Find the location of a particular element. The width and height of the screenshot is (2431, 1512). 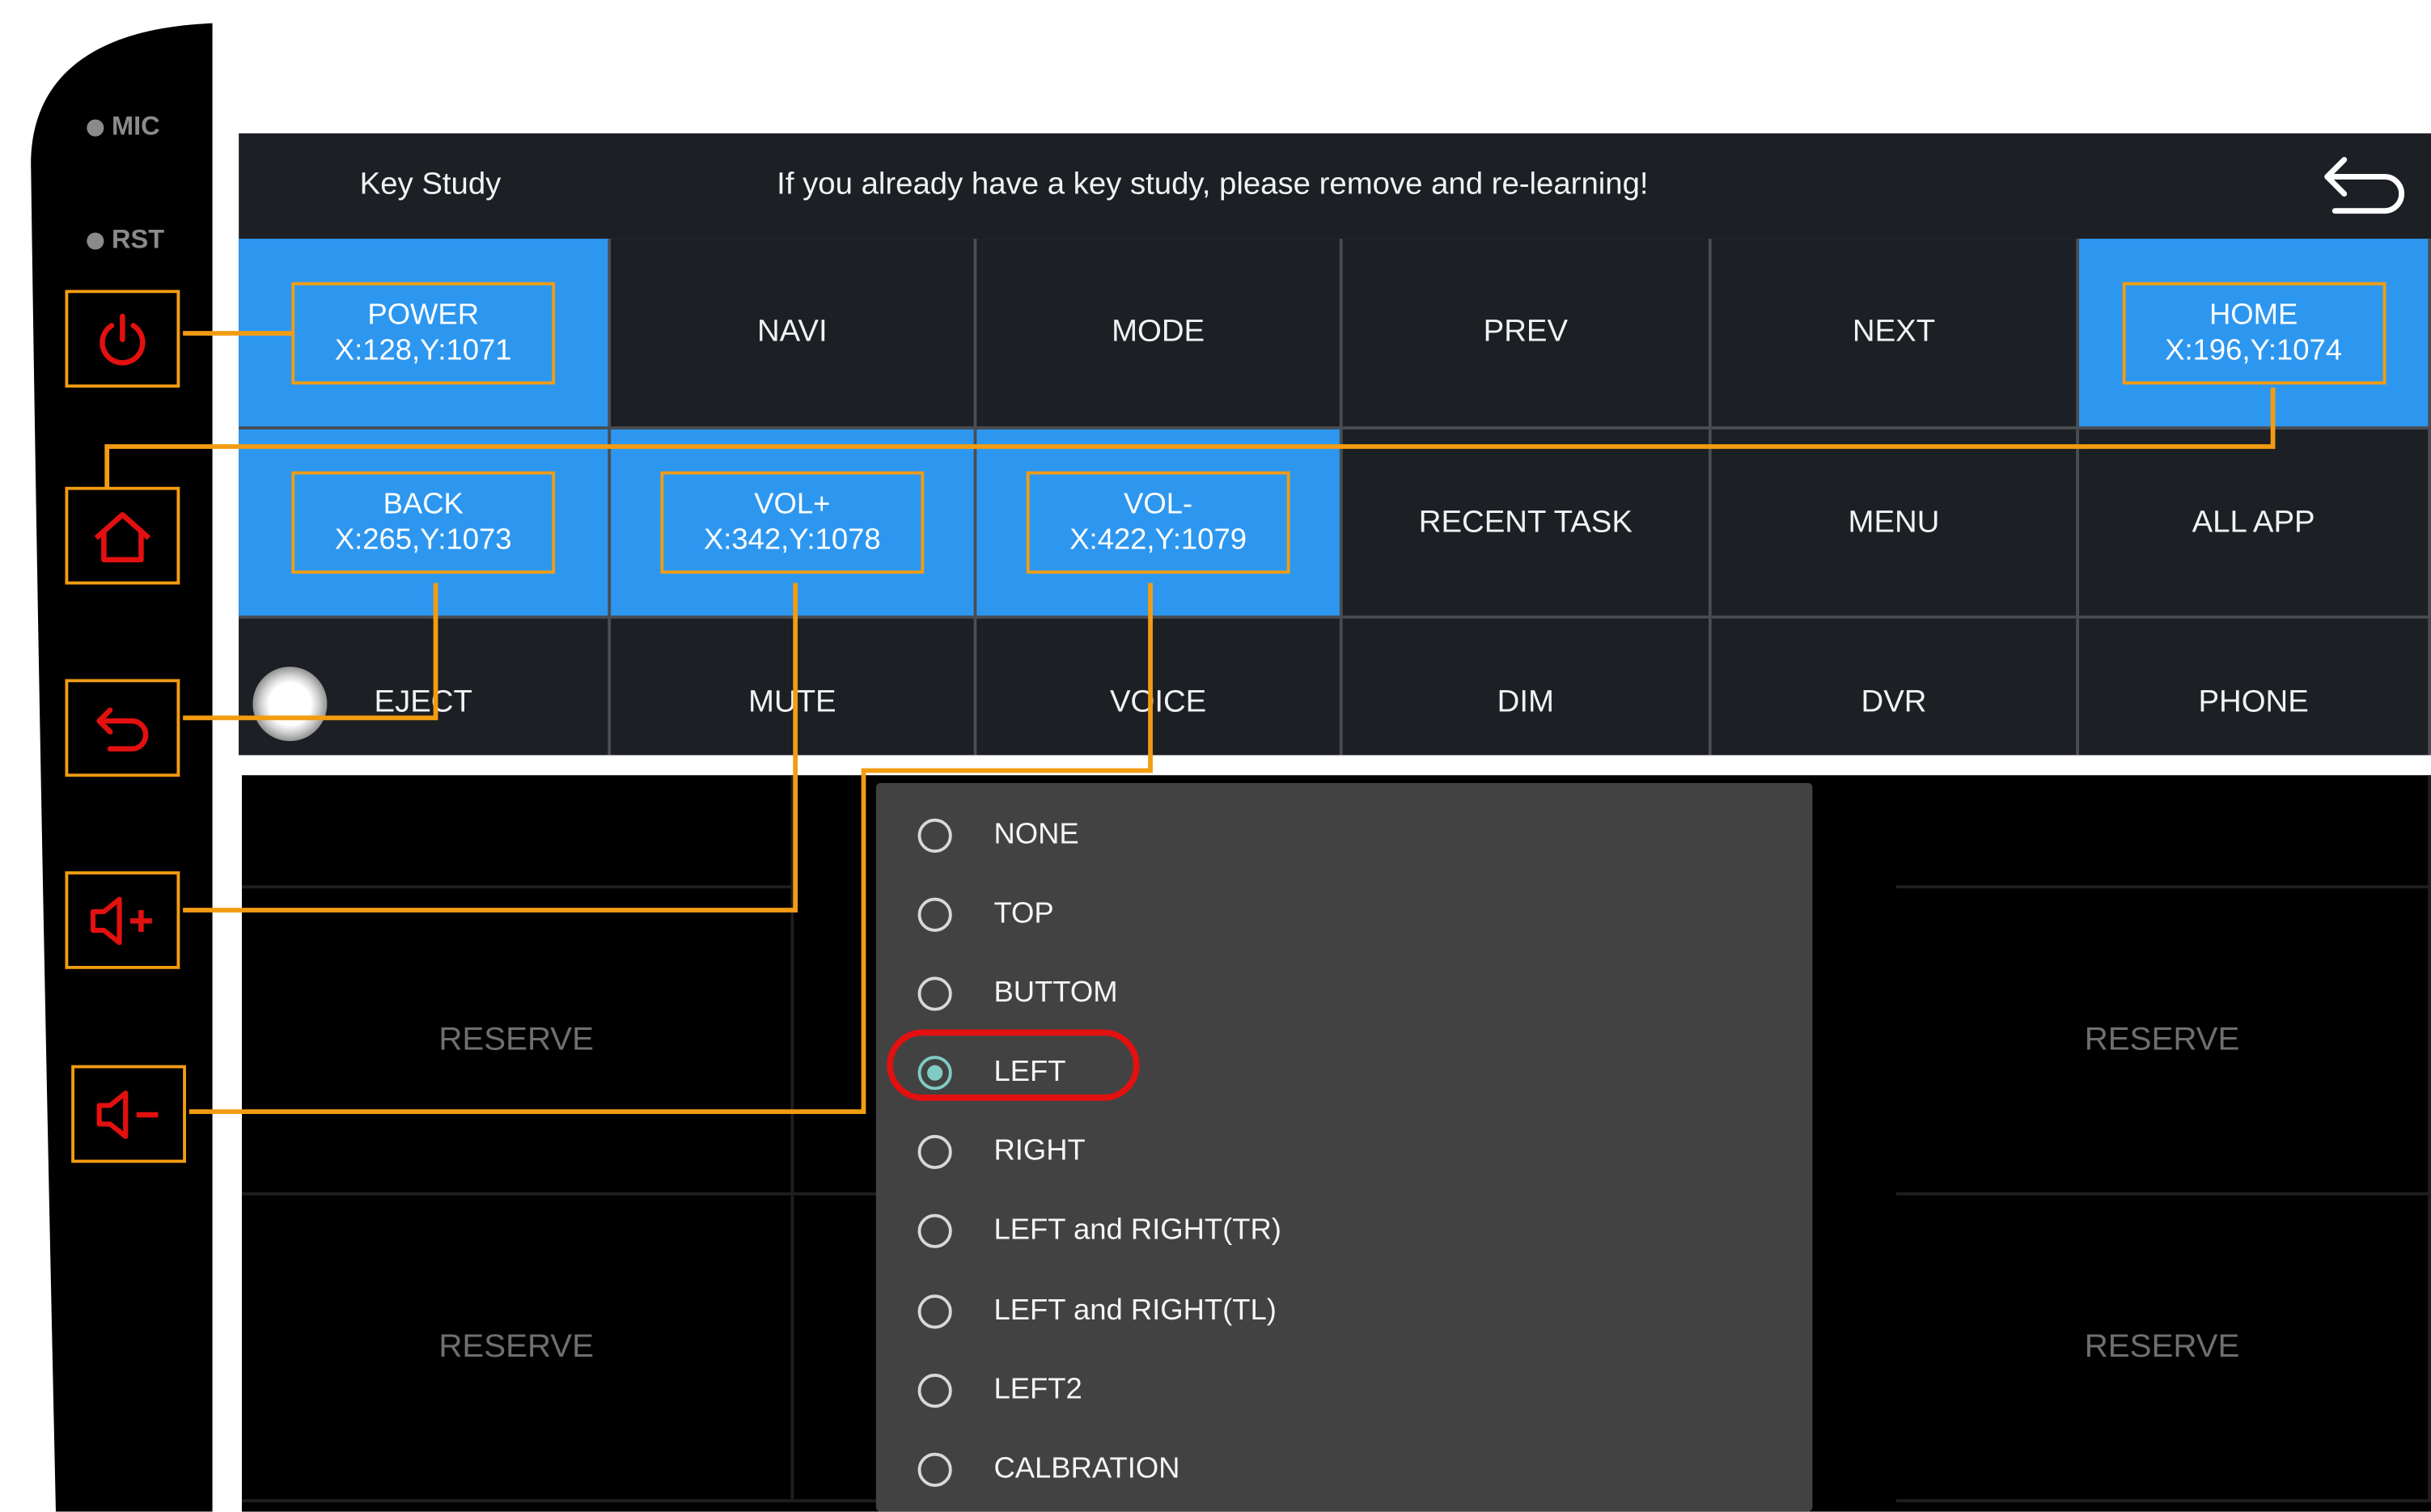

learned-coord-box: POWER X:128,Y:1071 is located at coordinates (423, 332).